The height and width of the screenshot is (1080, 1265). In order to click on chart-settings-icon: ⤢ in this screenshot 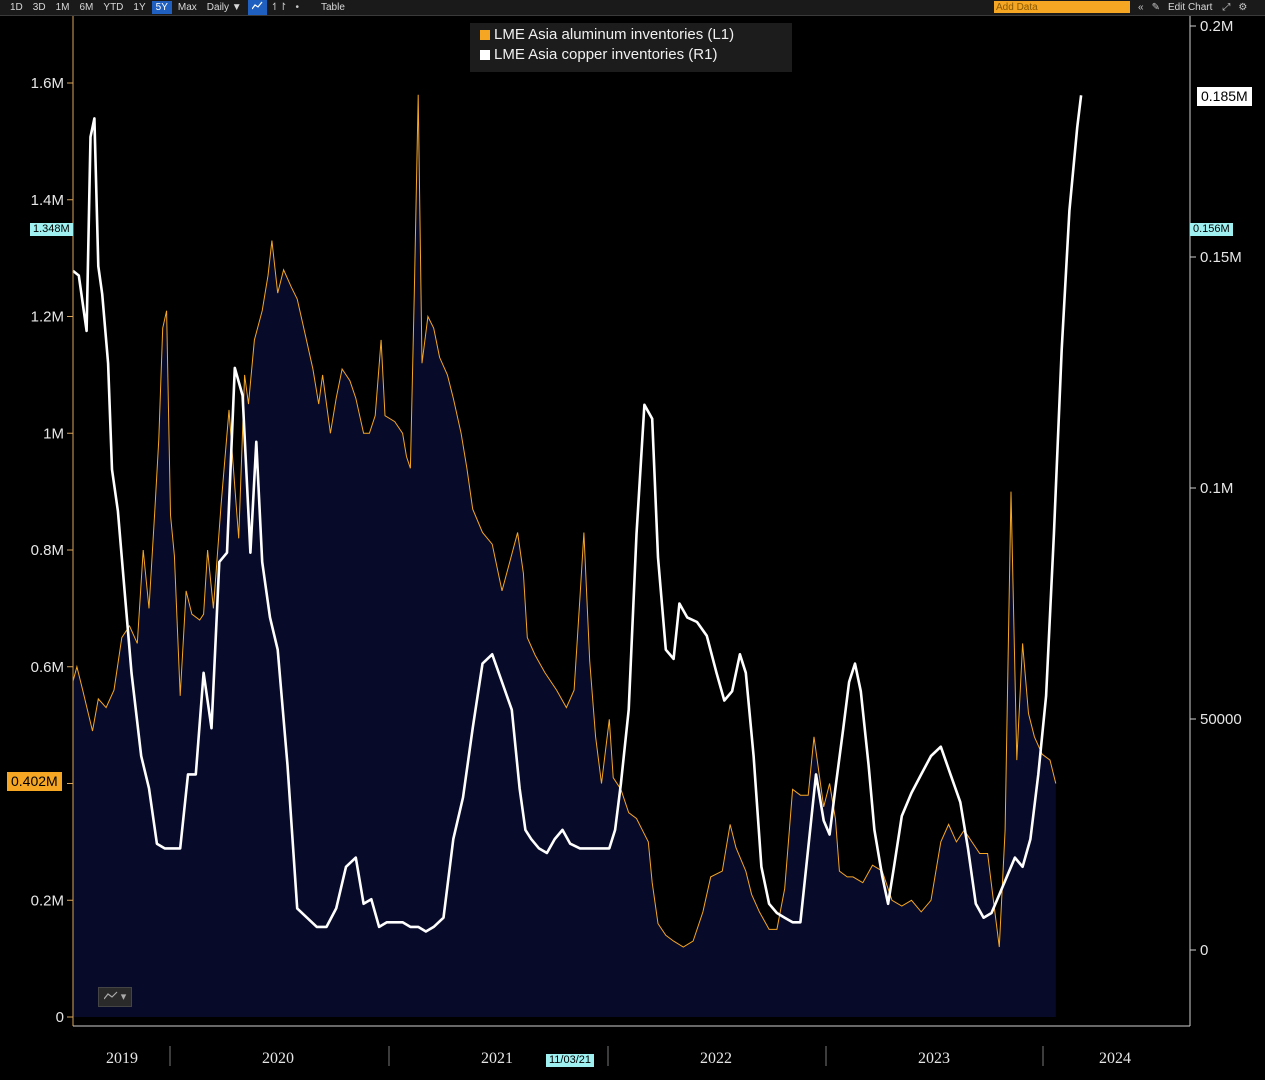, I will do `click(1226, 7)`.